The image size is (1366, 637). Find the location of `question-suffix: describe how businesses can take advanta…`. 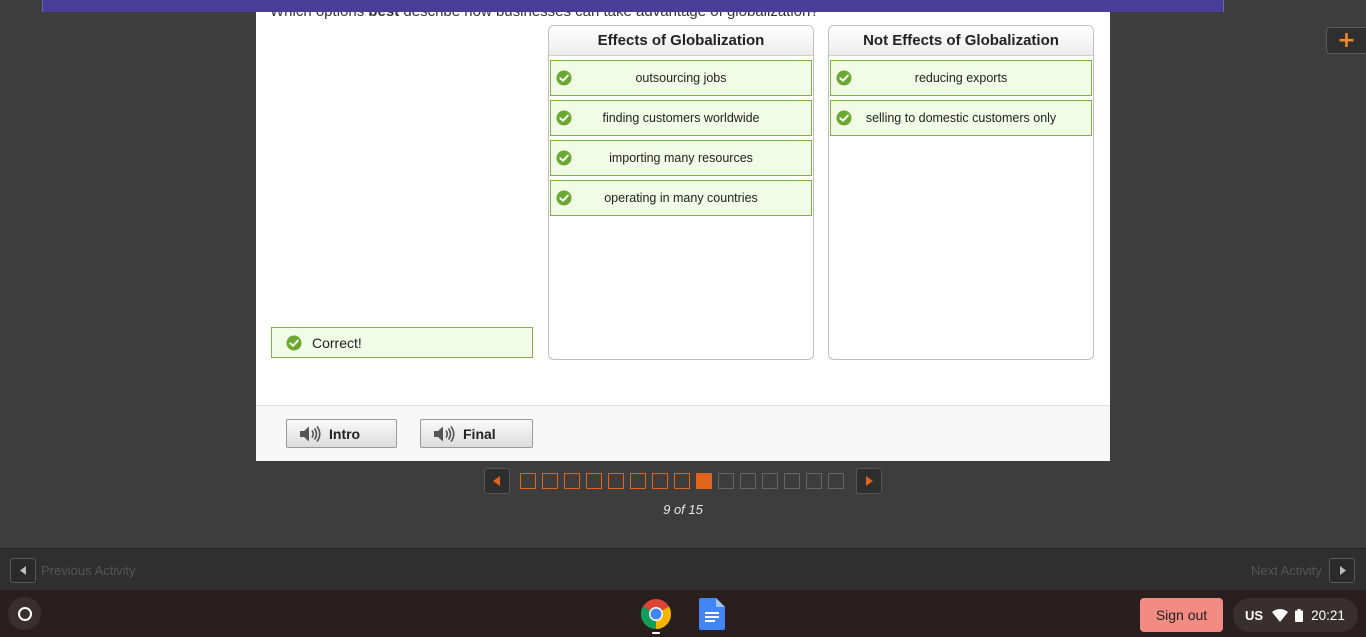

question-suffix: describe how businesses can take advanta… is located at coordinates (610, 16).